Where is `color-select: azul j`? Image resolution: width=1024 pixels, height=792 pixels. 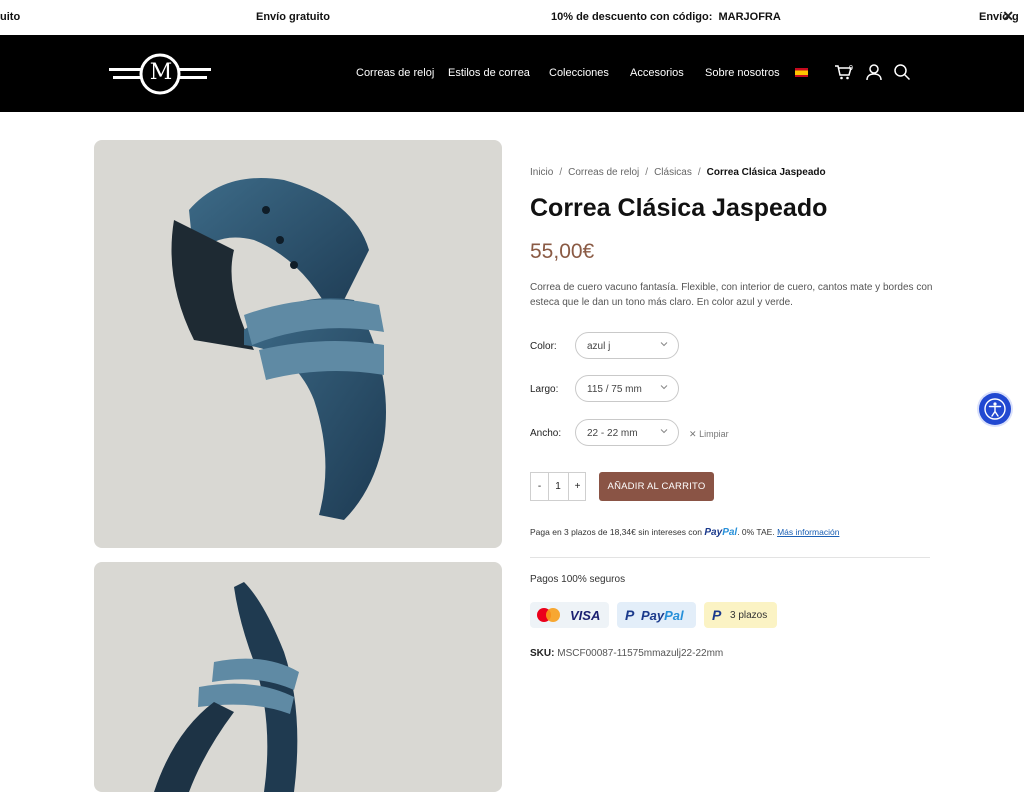 color-select: azul j is located at coordinates (627, 345).